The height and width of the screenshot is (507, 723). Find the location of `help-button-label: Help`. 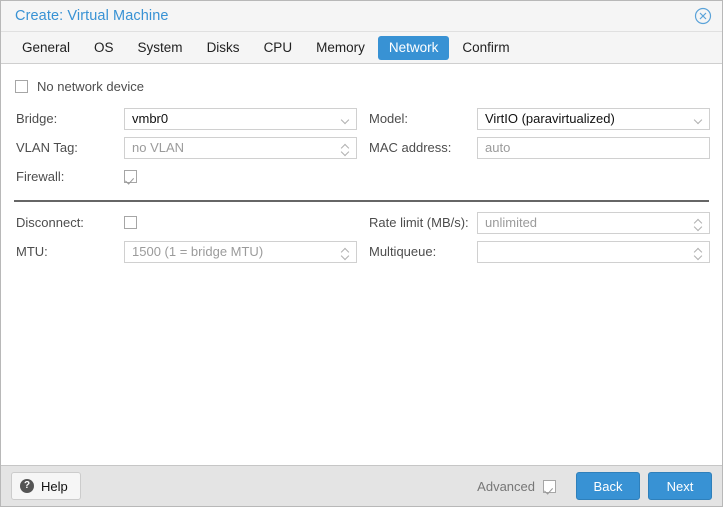

help-button-label: Help is located at coordinates (54, 486).